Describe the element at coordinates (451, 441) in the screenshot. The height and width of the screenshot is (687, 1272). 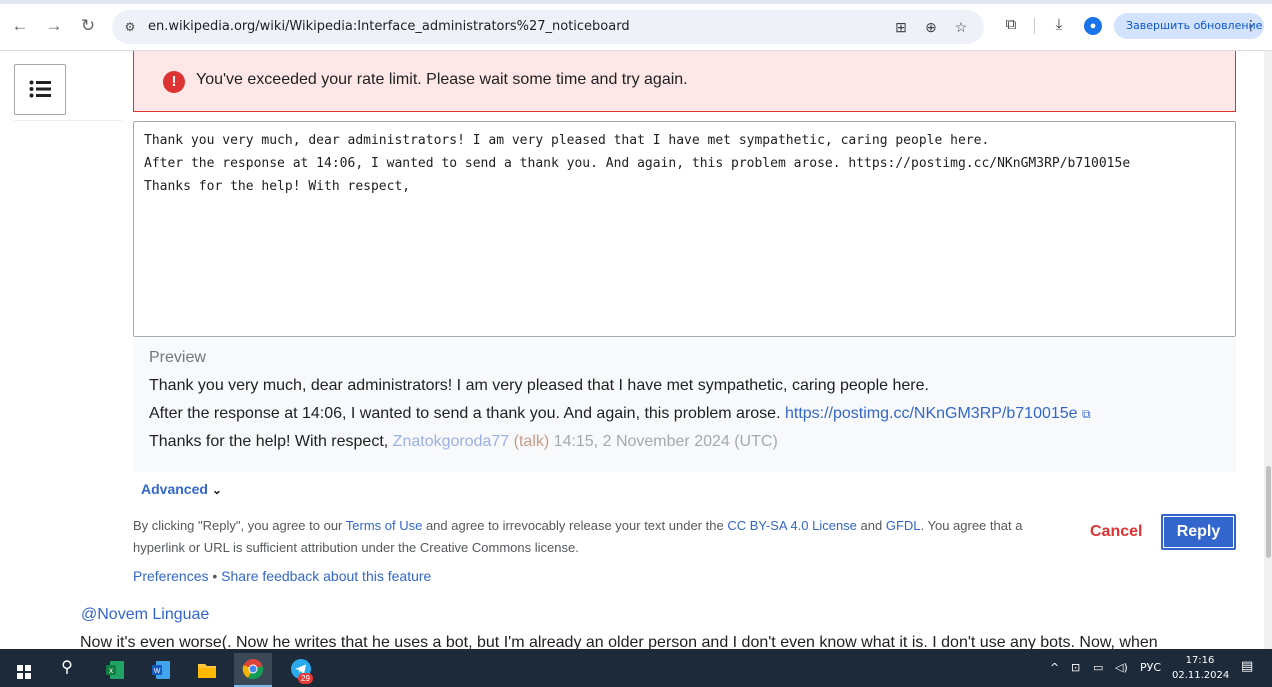
I see `signature-user-link: Znatokgoroda77` at that location.